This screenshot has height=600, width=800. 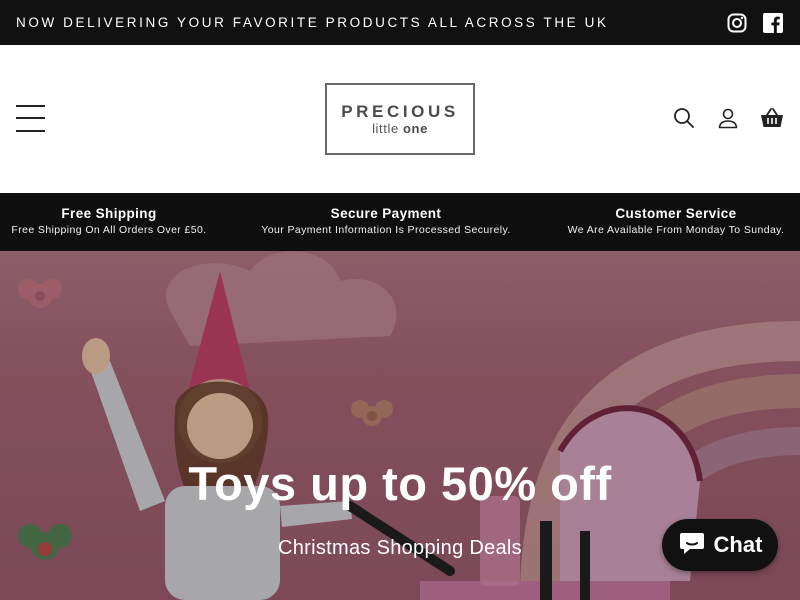 What do you see at coordinates (772, 118) in the screenshot?
I see `cart-icon` at bounding box center [772, 118].